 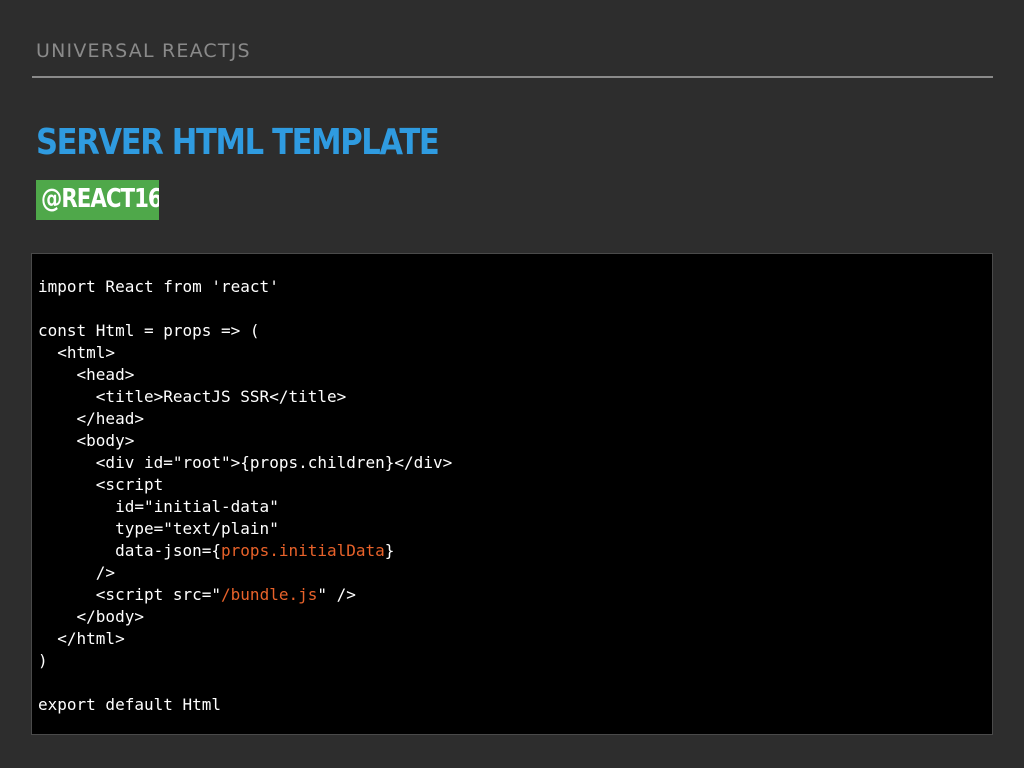 I want to click on code-line: <script src="/bundle.js" />, so click(x=245, y=595).